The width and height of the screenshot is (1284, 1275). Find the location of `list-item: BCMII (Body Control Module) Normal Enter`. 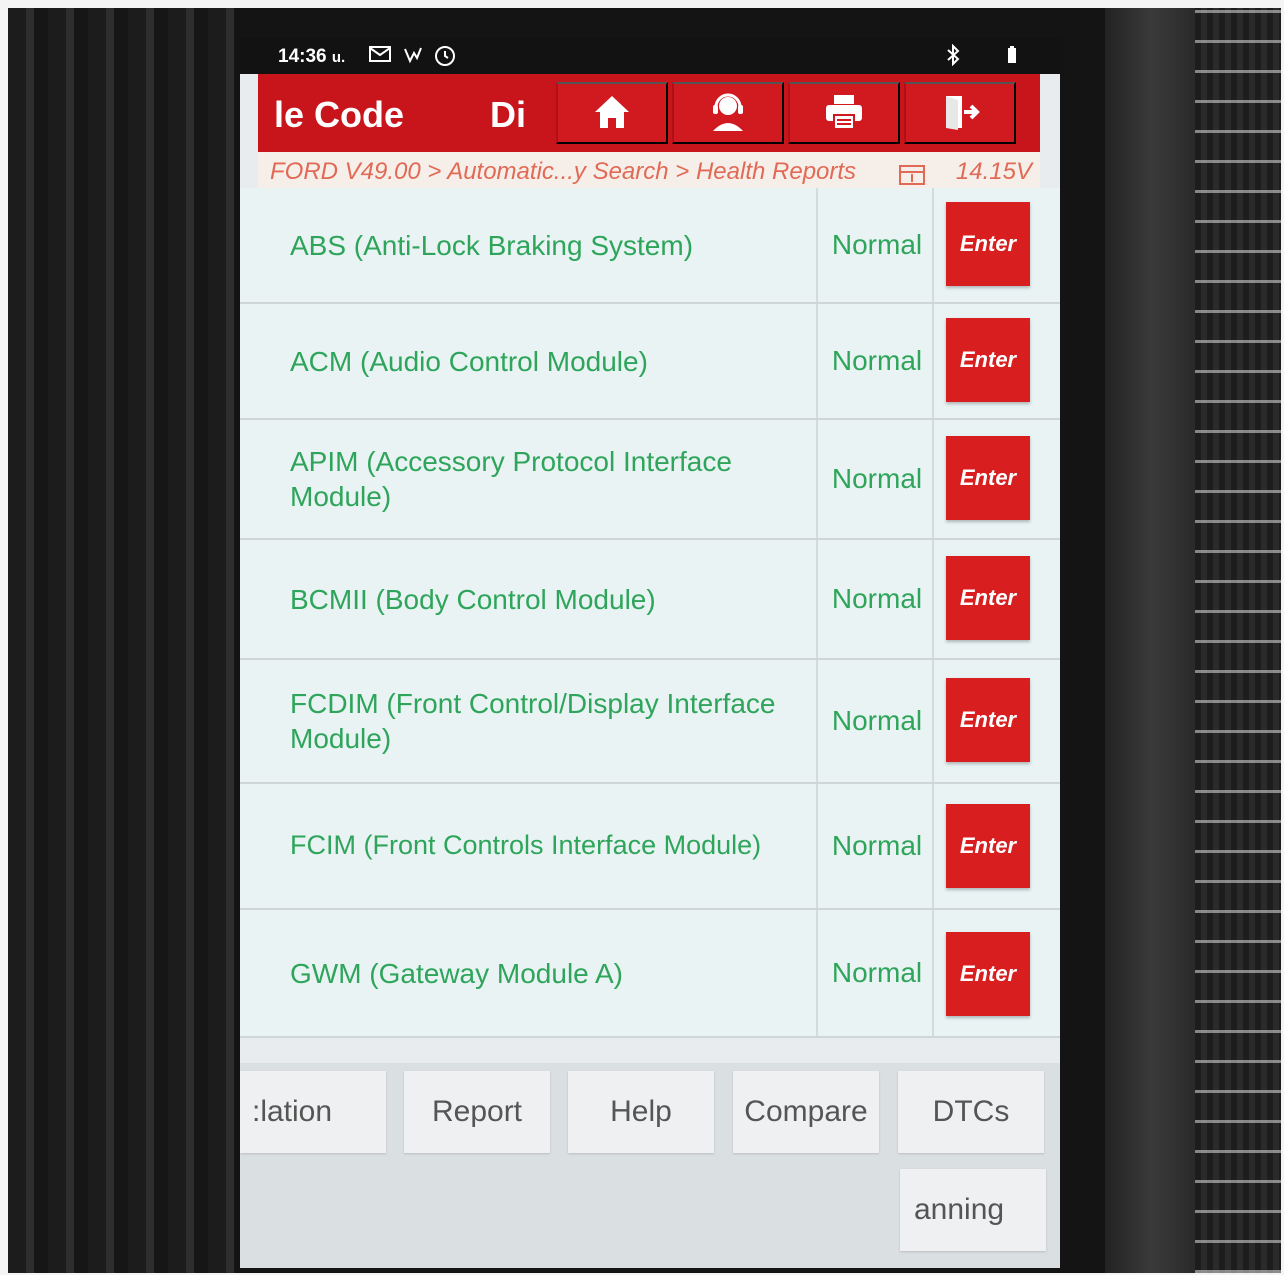

list-item: BCMII (Body Control Module) Normal Enter is located at coordinates (650, 600).